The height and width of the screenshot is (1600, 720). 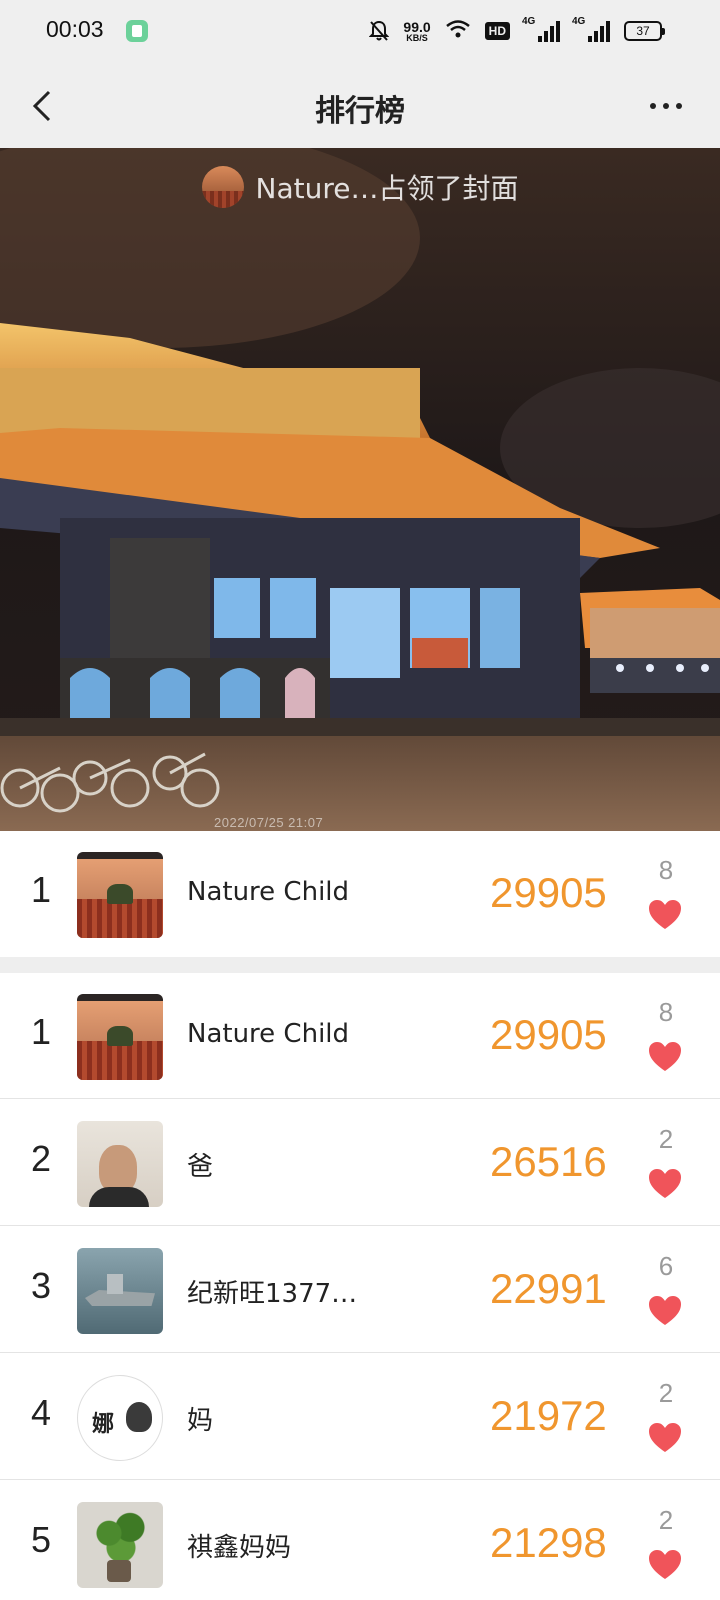 What do you see at coordinates (417, 37) in the screenshot?
I see `net-speed-unit: KB/S` at bounding box center [417, 37].